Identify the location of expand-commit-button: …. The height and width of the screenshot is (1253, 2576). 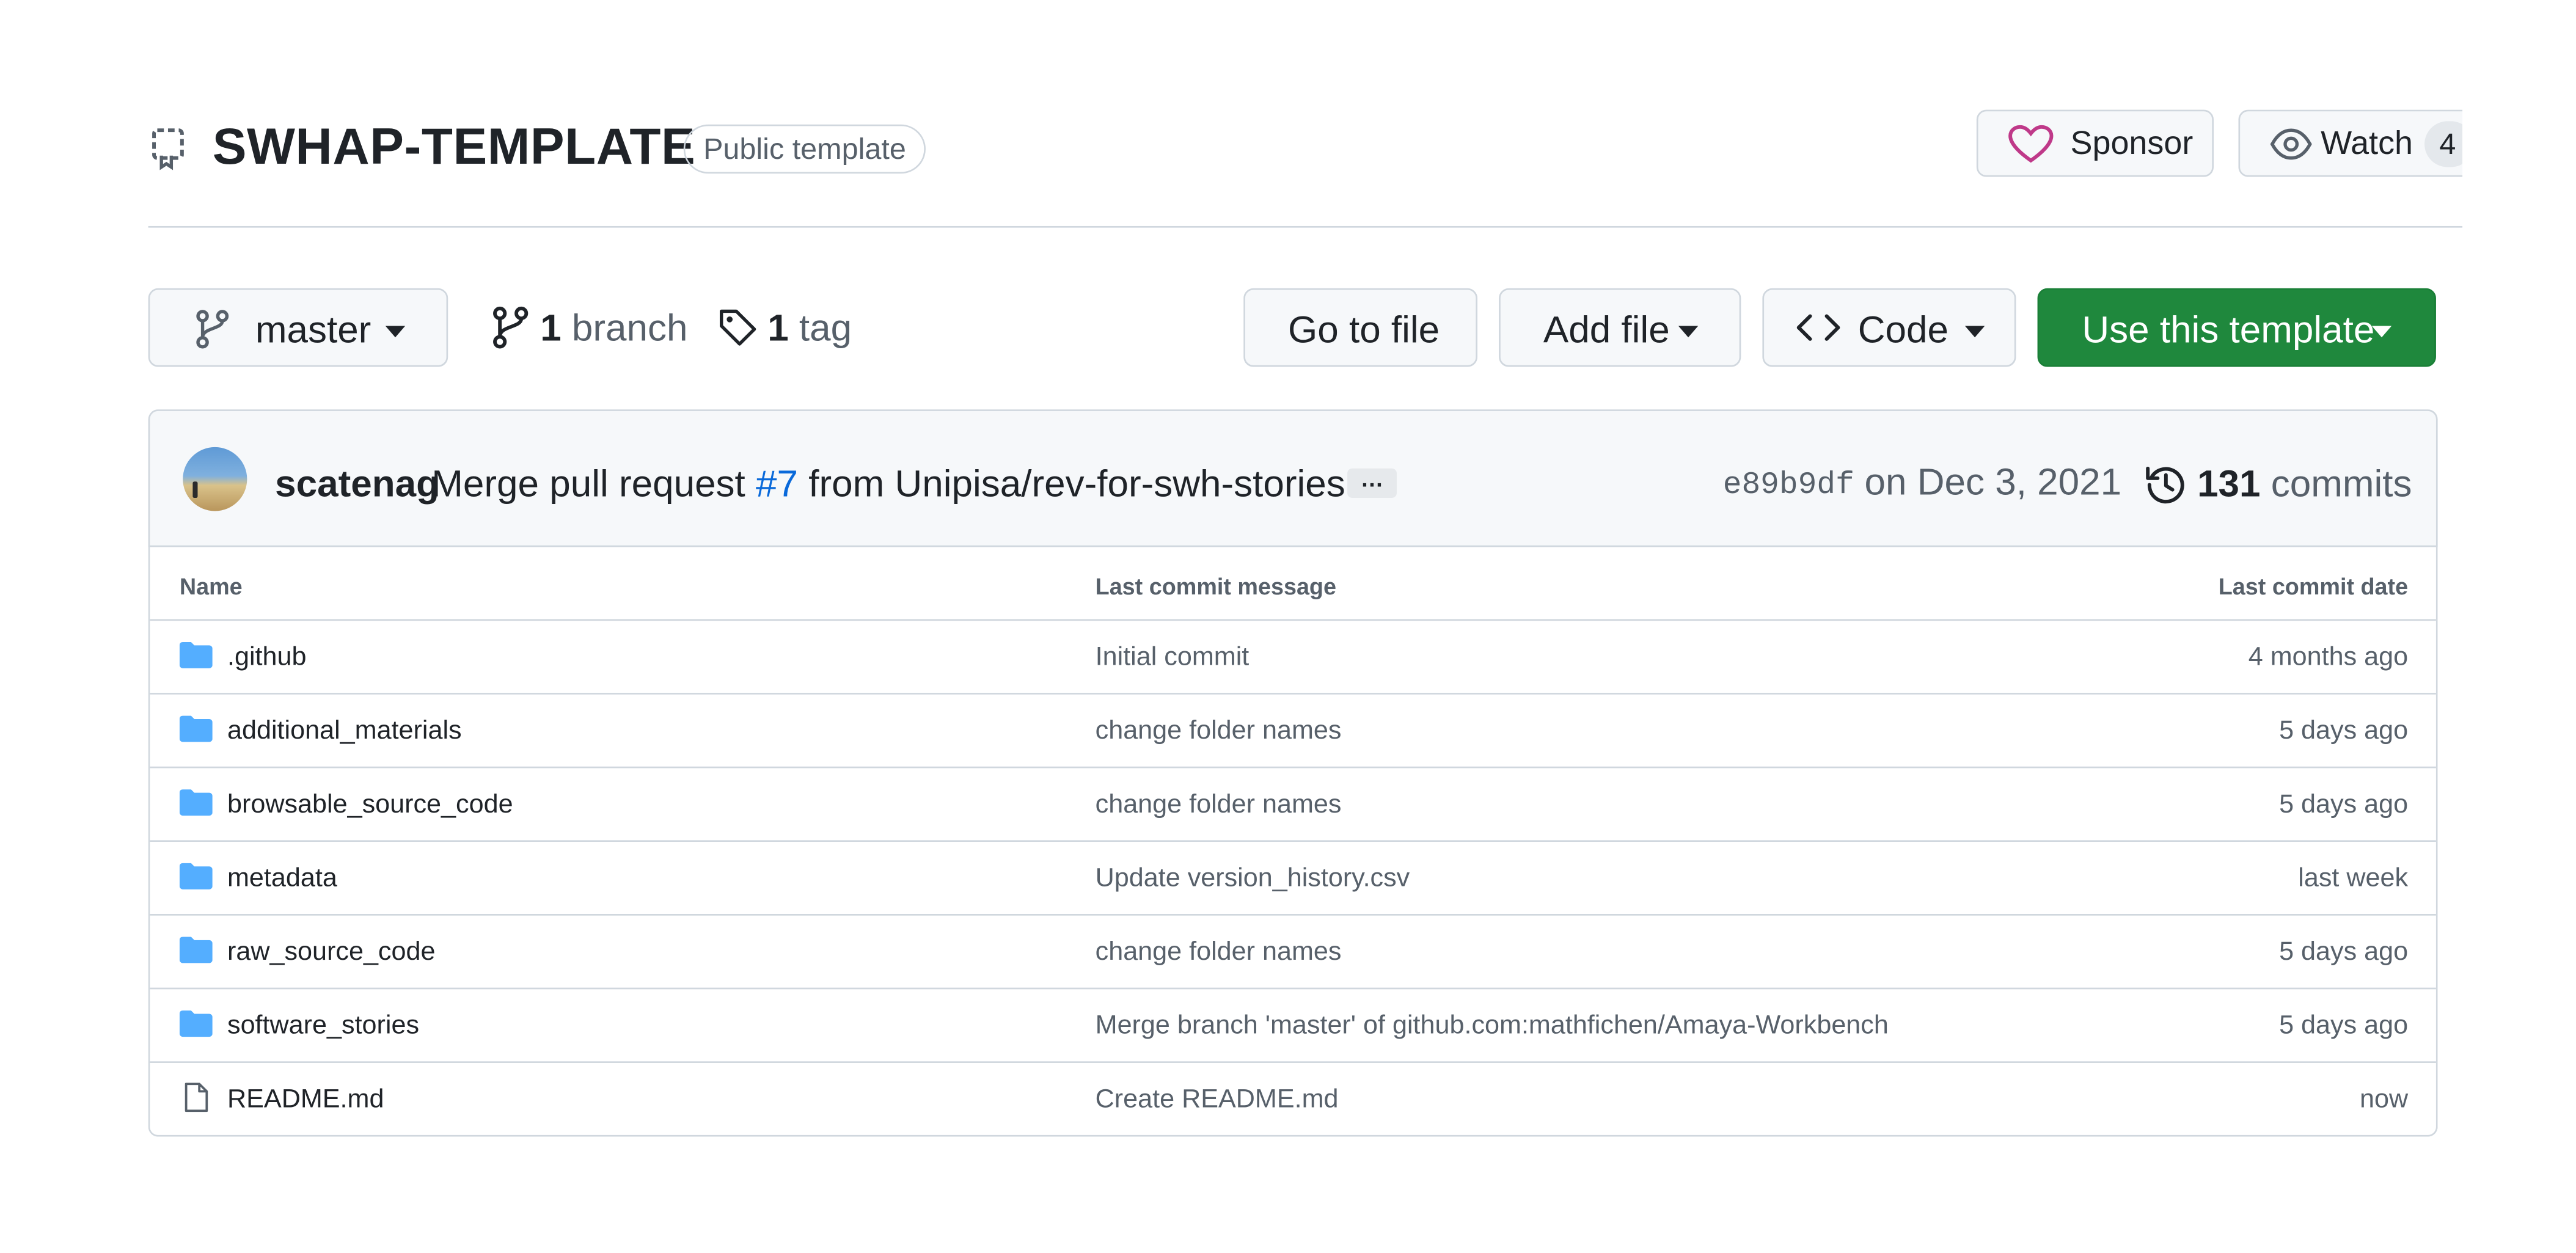
(1372, 483).